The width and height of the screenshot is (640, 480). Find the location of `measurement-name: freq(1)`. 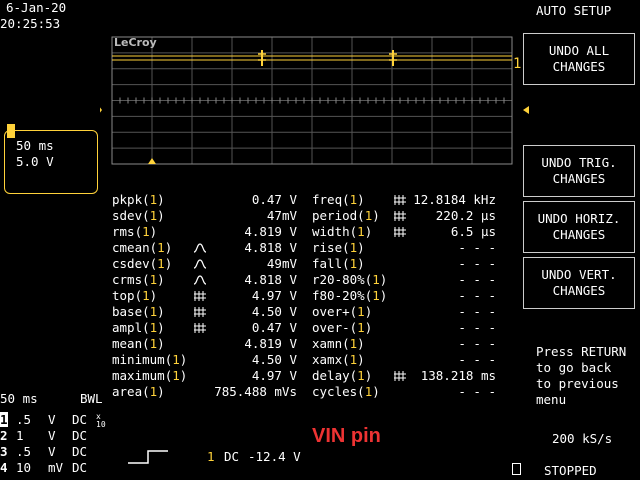

measurement-name: freq(1) is located at coordinates (338, 199).